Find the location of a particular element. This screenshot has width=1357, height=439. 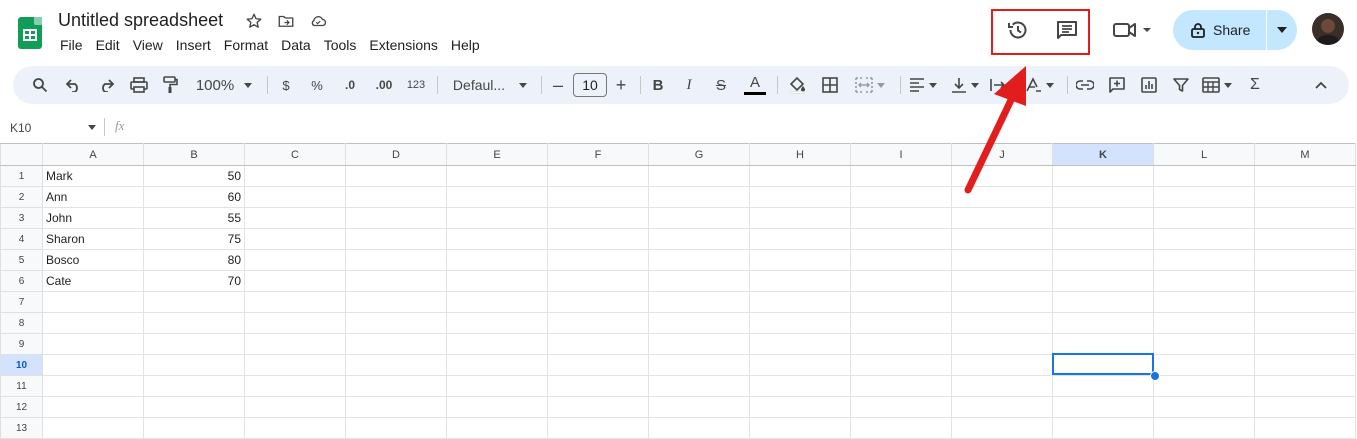

cell-a4: Sharon is located at coordinates (93, 239).